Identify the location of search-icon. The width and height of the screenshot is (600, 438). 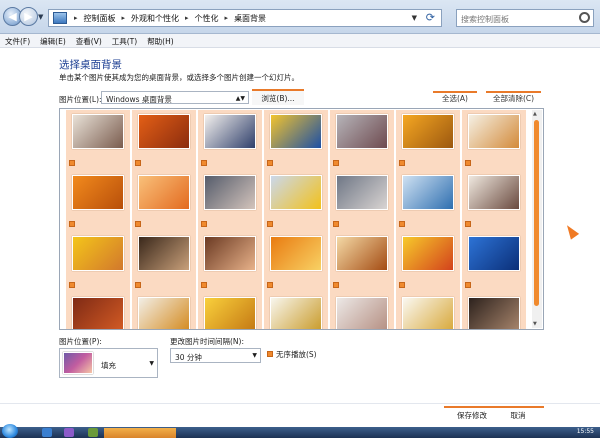
(584, 17).